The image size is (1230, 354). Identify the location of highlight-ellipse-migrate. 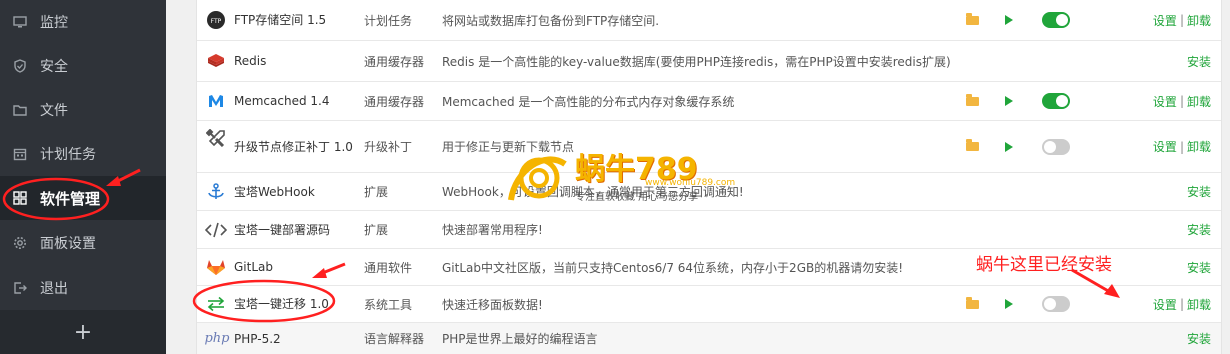
(264, 301).